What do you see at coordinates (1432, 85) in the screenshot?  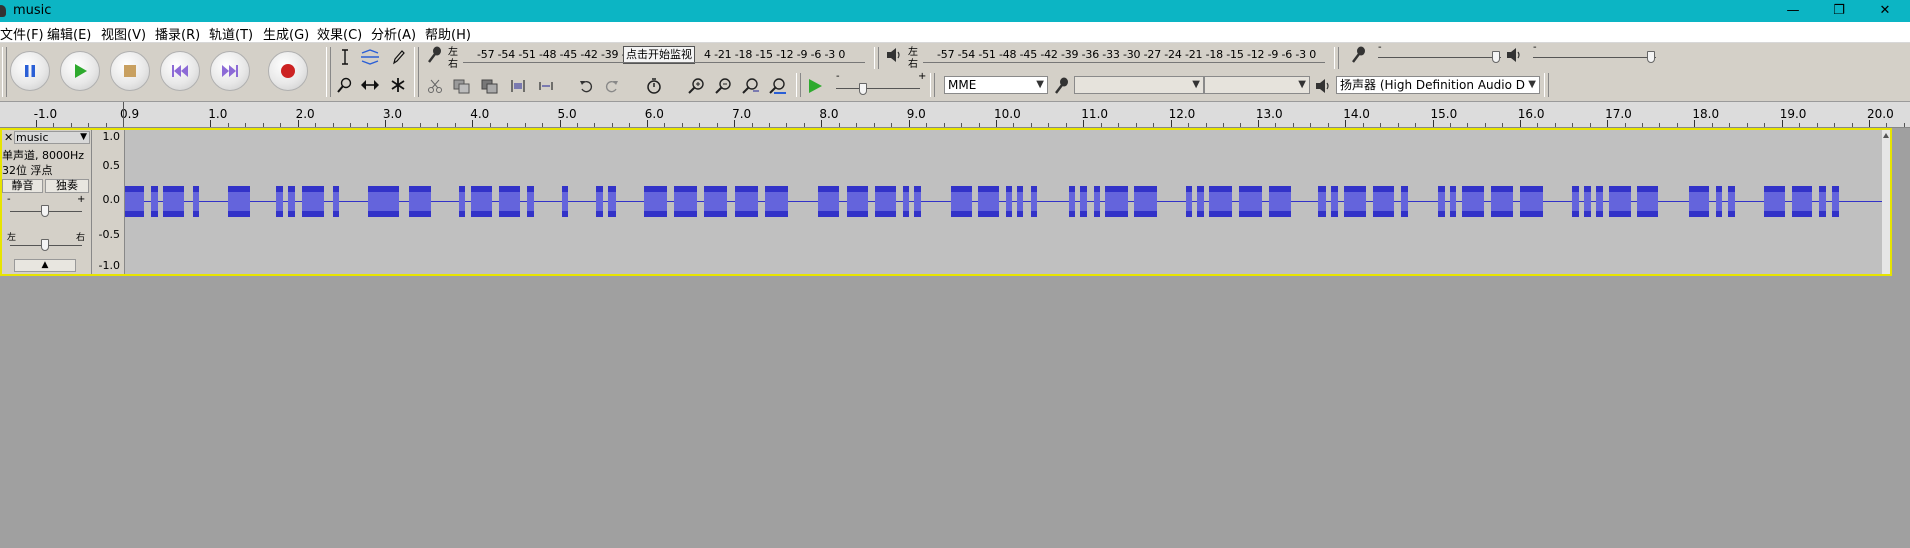 I see `playback-device-value: 扬声器 (High Definition Audio D` at bounding box center [1432, 85].